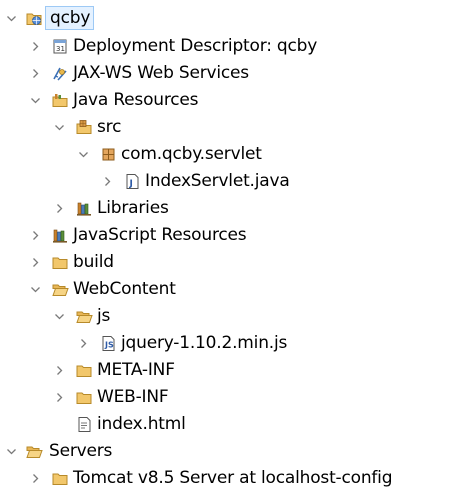 Image resolution: width=468 pixels, height=497 pixels. I want to click on tree-item-label: WebContent, so click(124, 289).